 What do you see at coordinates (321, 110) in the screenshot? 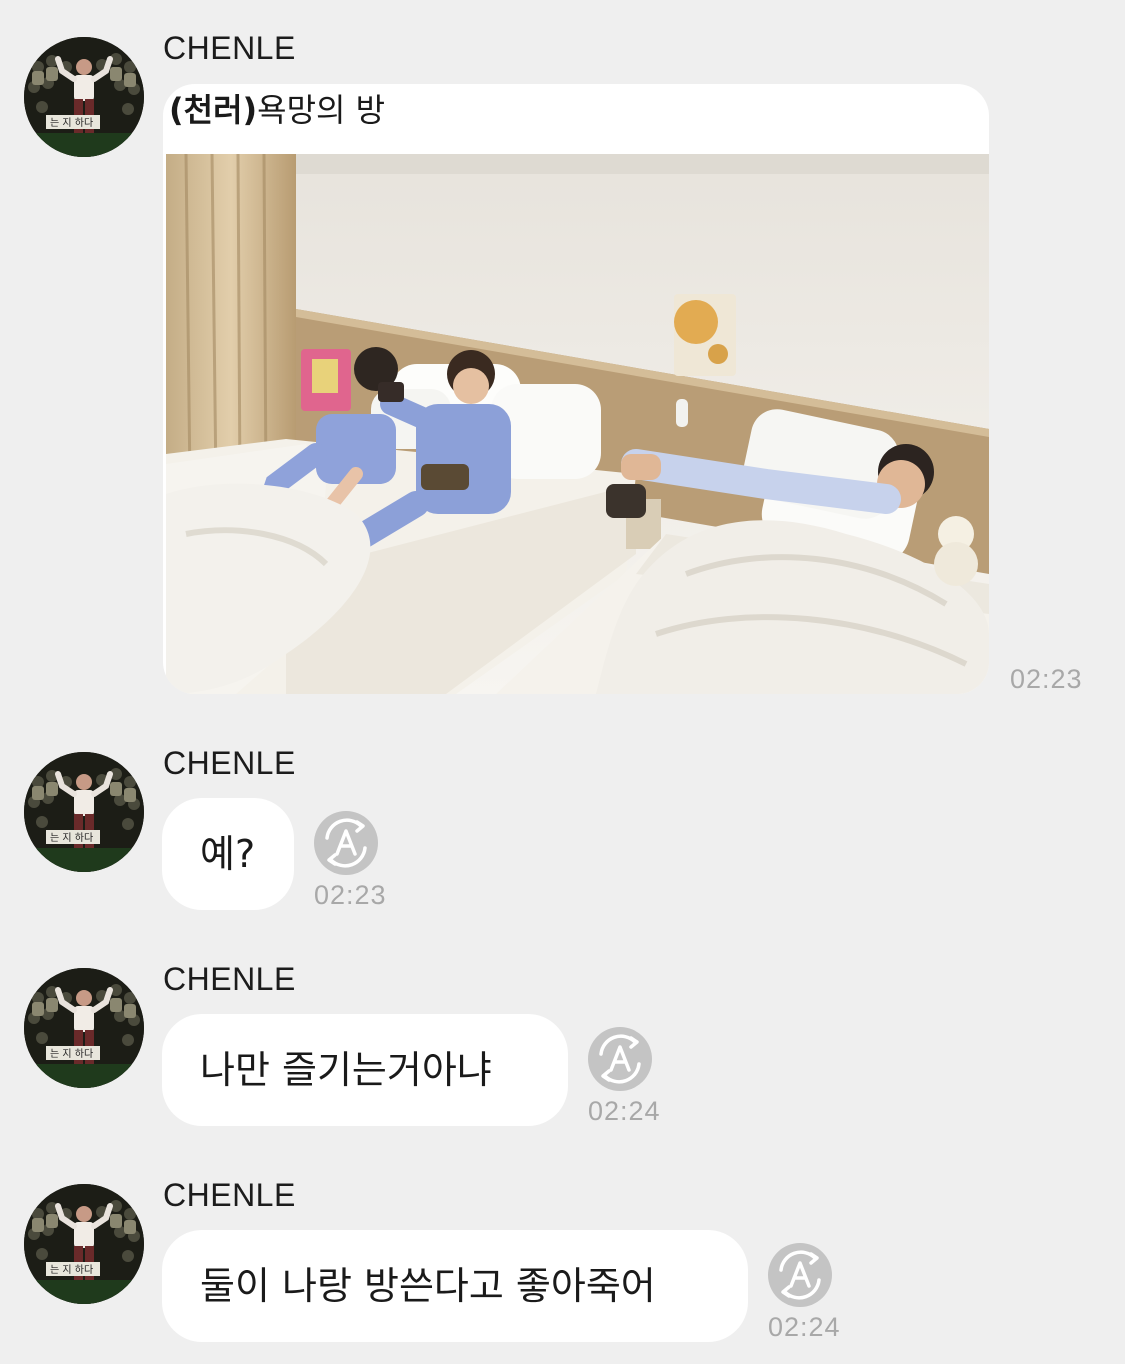
I see `caption-text: 욕망의 방` at bounding box center [321, 110].